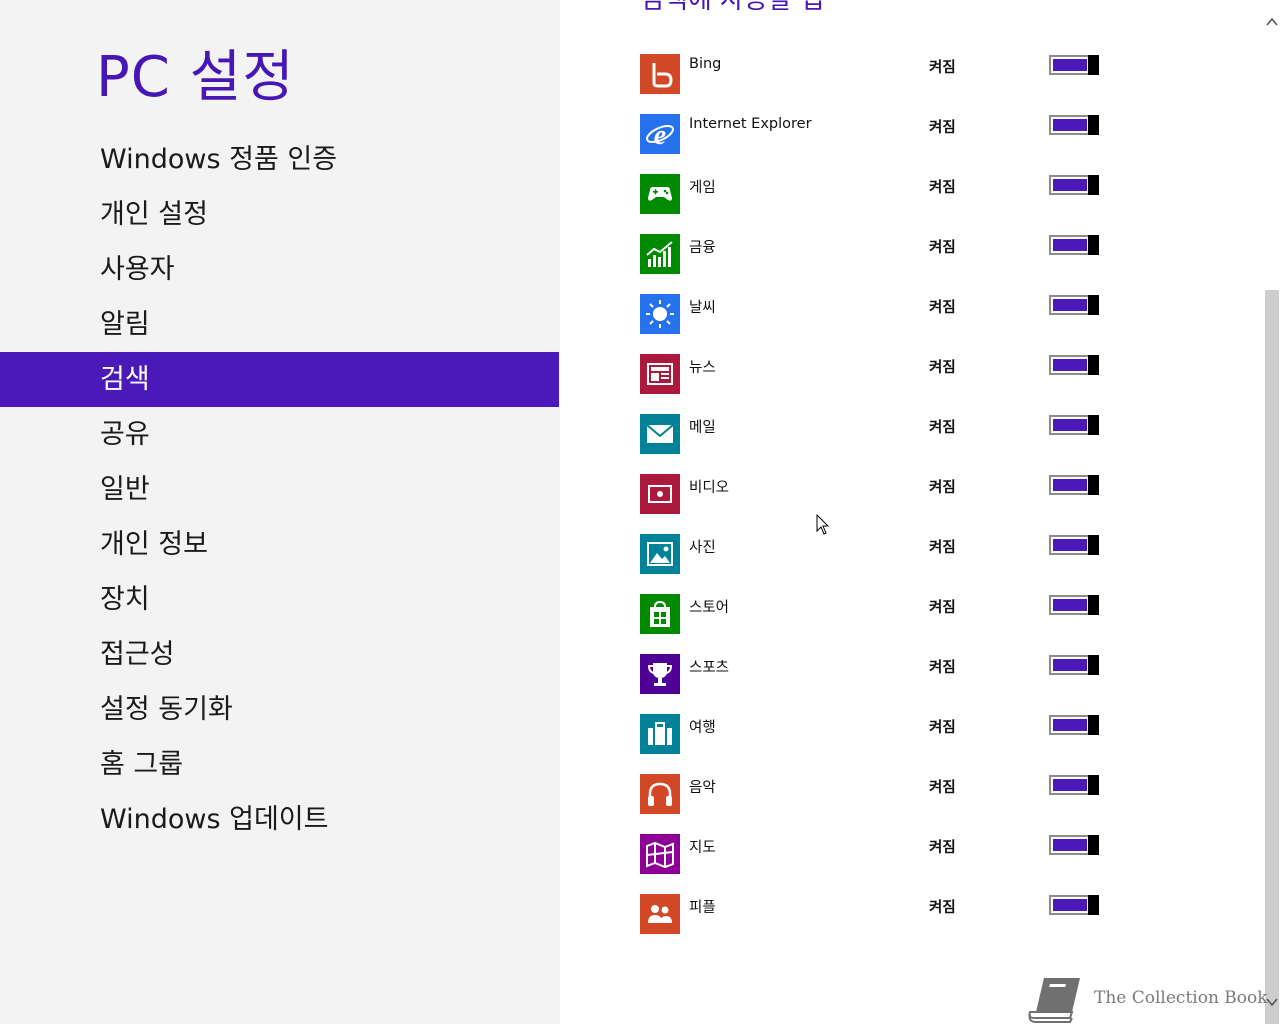 Image resolution: width=1280 pixels, height=1024 pixels. Describe the element at coordinates (279, 379) in the screenshot. I see `nav-search: 검색` at that location.